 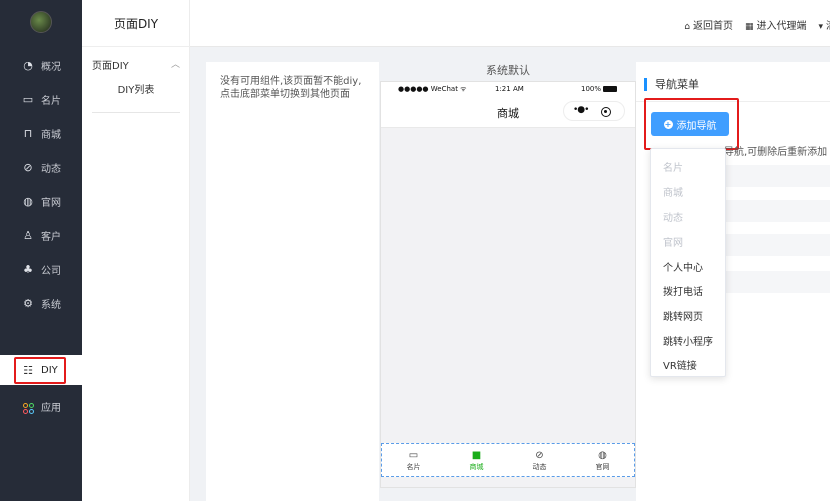 I want to click on sidebar-item-label: 客户, so click(x=51, y=237).